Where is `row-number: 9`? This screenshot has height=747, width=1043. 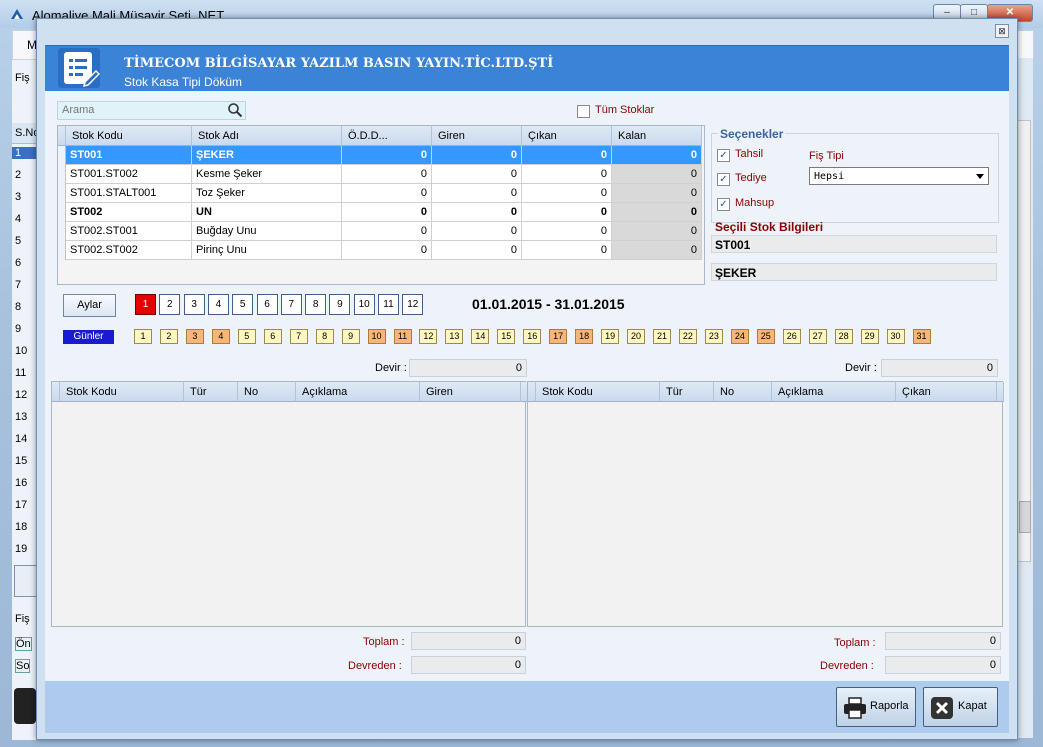
row-number: 9 is located at coordinates (18, 329).